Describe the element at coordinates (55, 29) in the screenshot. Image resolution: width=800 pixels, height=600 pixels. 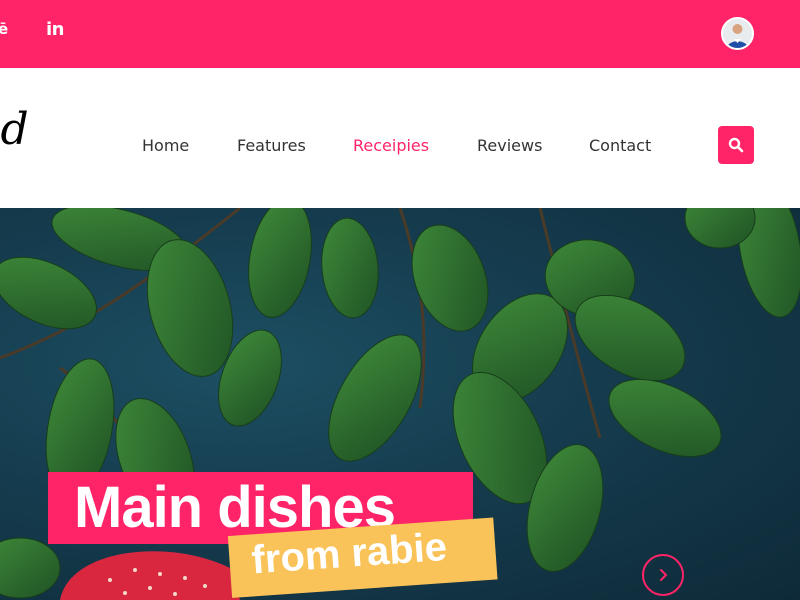
I see `linkedin-icon: in` at that location.